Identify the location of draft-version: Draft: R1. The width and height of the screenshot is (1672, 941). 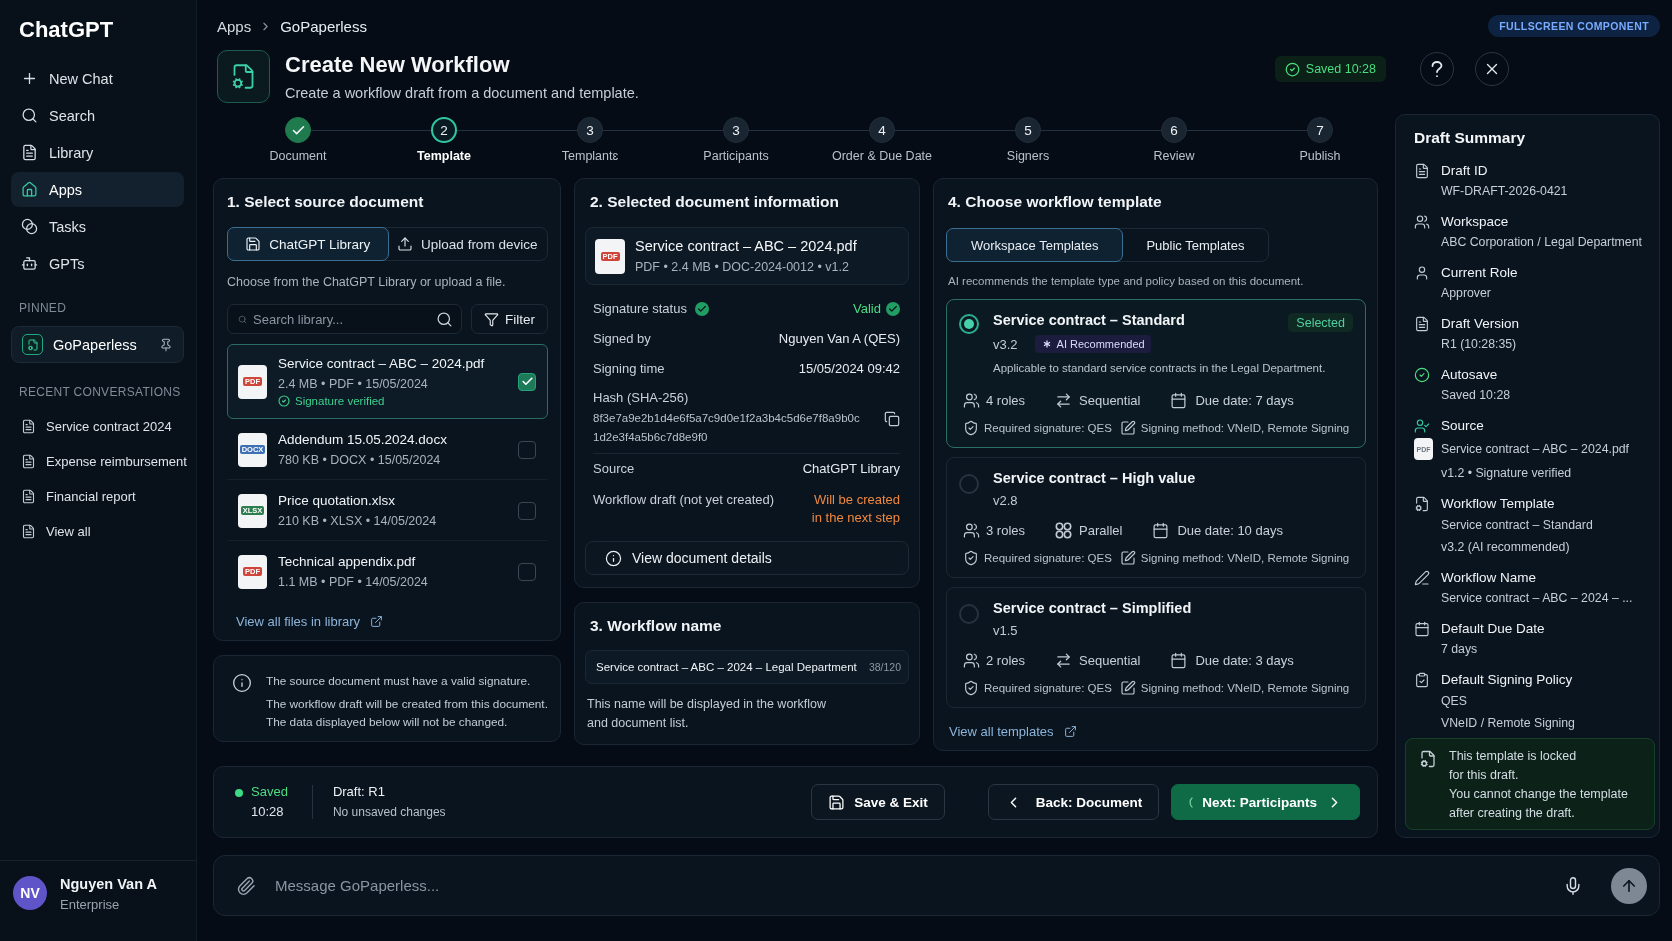
(359, 792).